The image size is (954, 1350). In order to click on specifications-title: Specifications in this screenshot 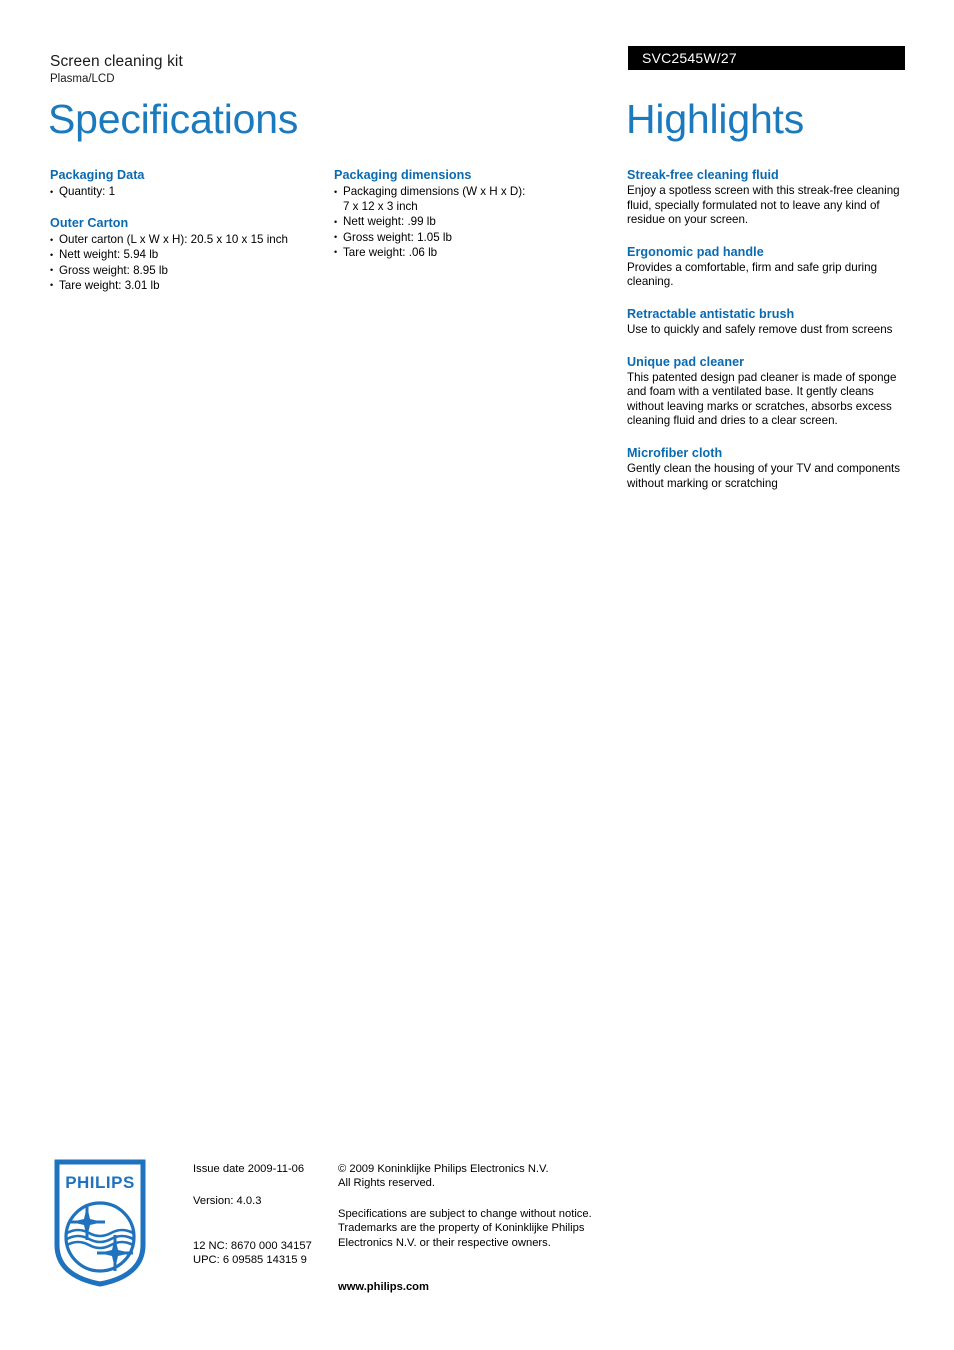, I will do `click(173, 119)`.